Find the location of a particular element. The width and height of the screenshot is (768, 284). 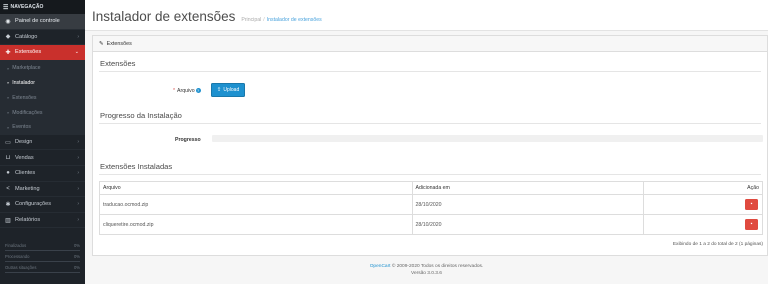

submenu-item-modifications: » Modificações is located at coordinates (42, 112).